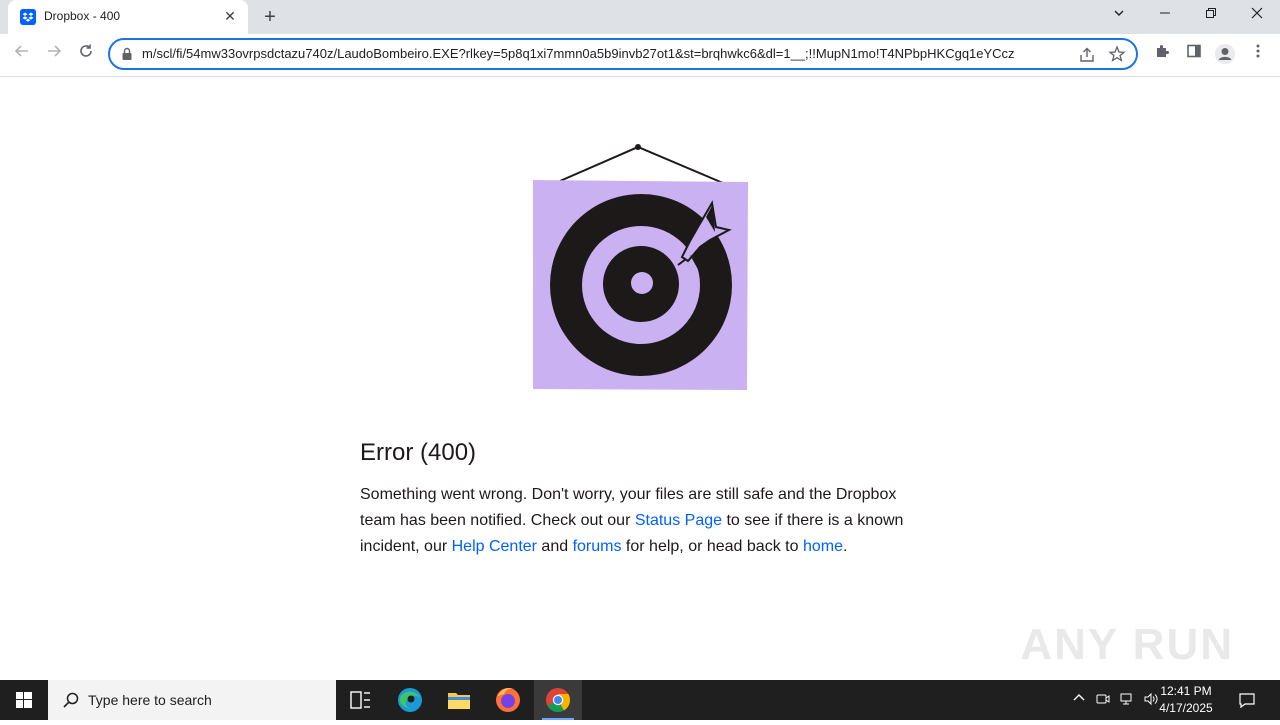 The width and height of the screenshot is (1280, 725). I want to click on tab-dropbox: Dropbox - 400 ✕, so click(128, 17).